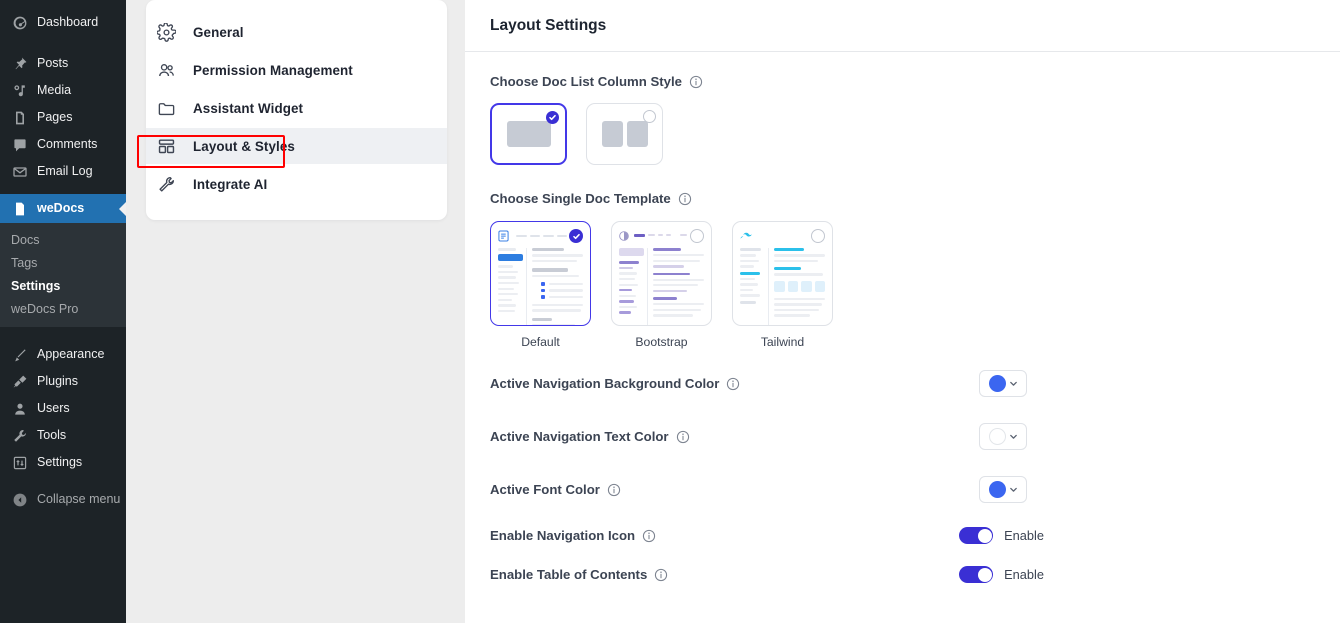 This screenshot has height=623, width=1340. Describe the element at coordinates (563, 535) in the screenshot. I see `field-label-text: Enable Navigation Icon` at that location.